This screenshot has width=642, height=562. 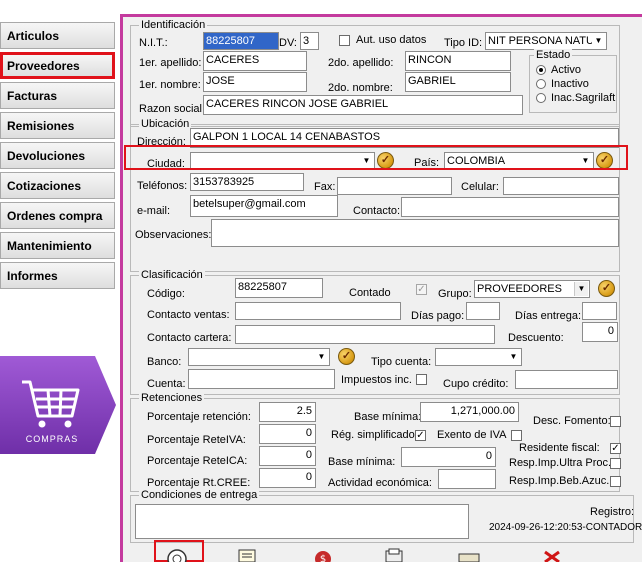 What do you see at coordinates (279, 288) in the screenshot?
I see `codigo-field: 88225807` at bounding box center [279, 288].